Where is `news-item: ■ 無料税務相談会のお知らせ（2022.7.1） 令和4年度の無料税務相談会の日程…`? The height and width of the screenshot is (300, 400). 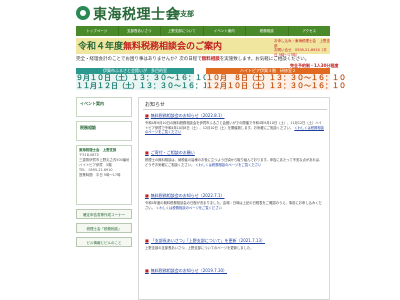 news-item: ■ 無料税務相談会のお知らせ（2022.7.1） 令和4年度の無料税務相談会の日程… is located at coordinates (235, 201).